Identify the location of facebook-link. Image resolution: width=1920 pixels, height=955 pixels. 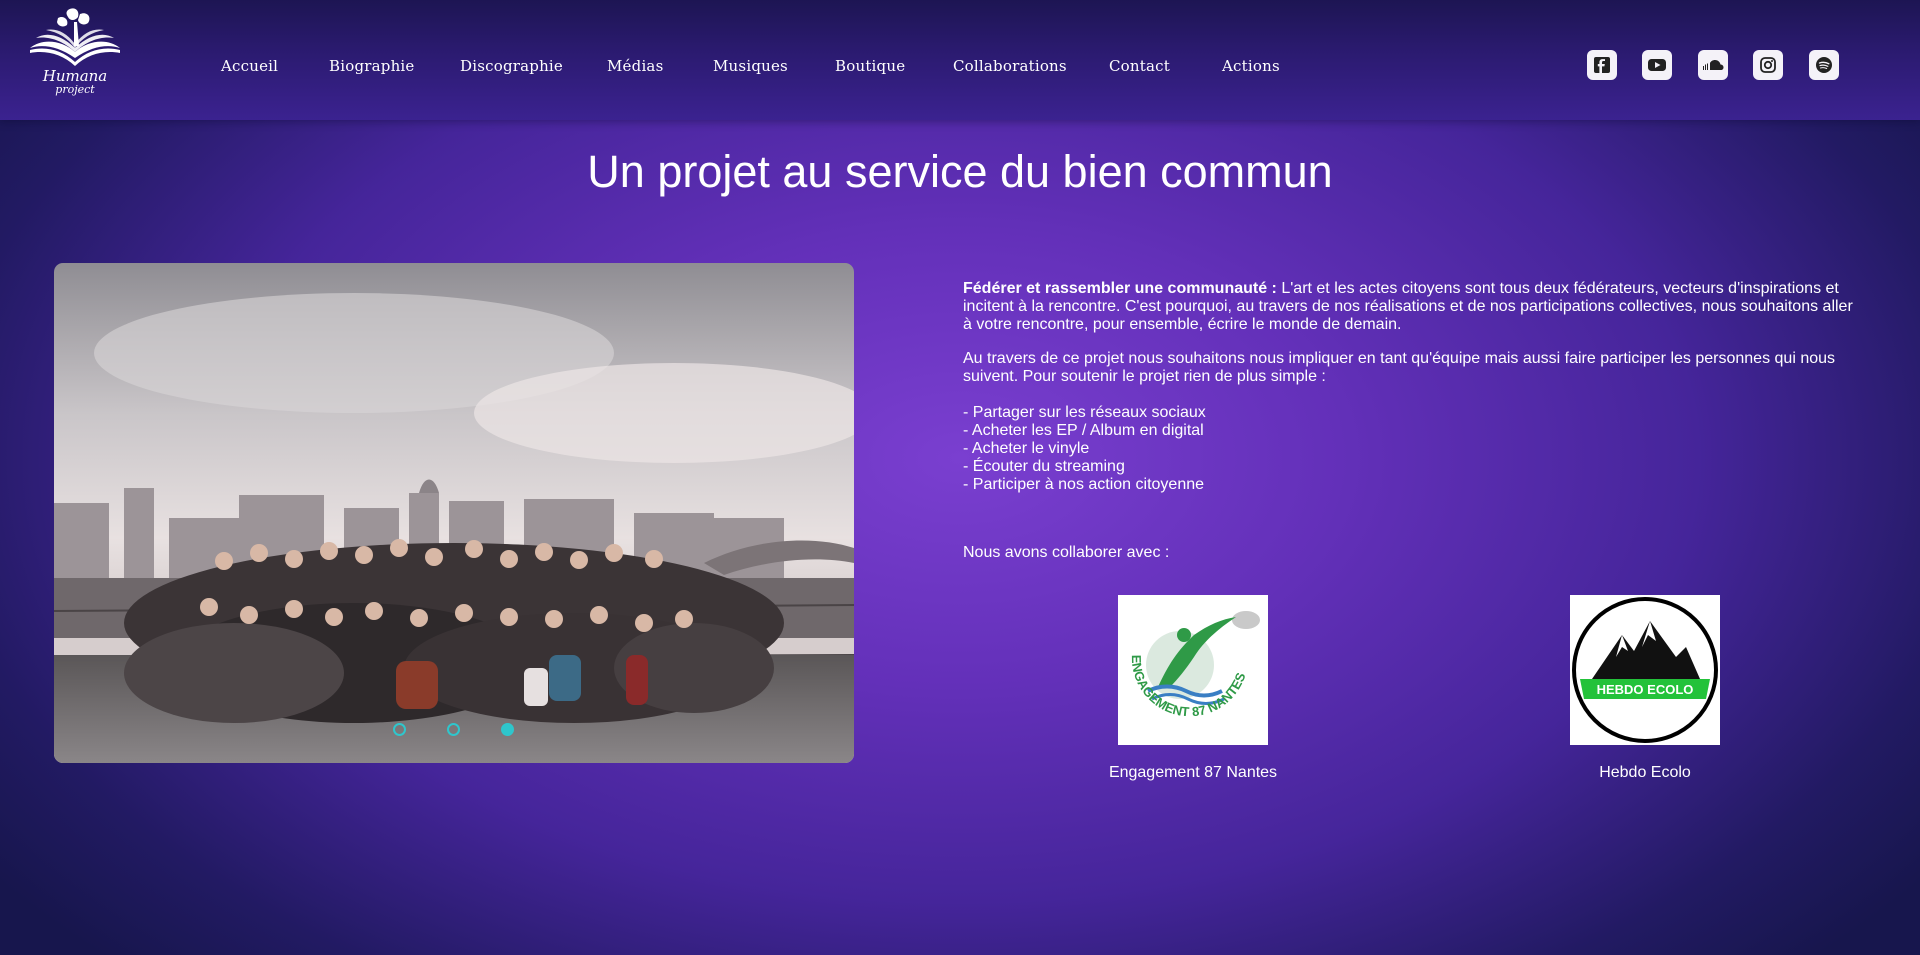
(1602, 65).